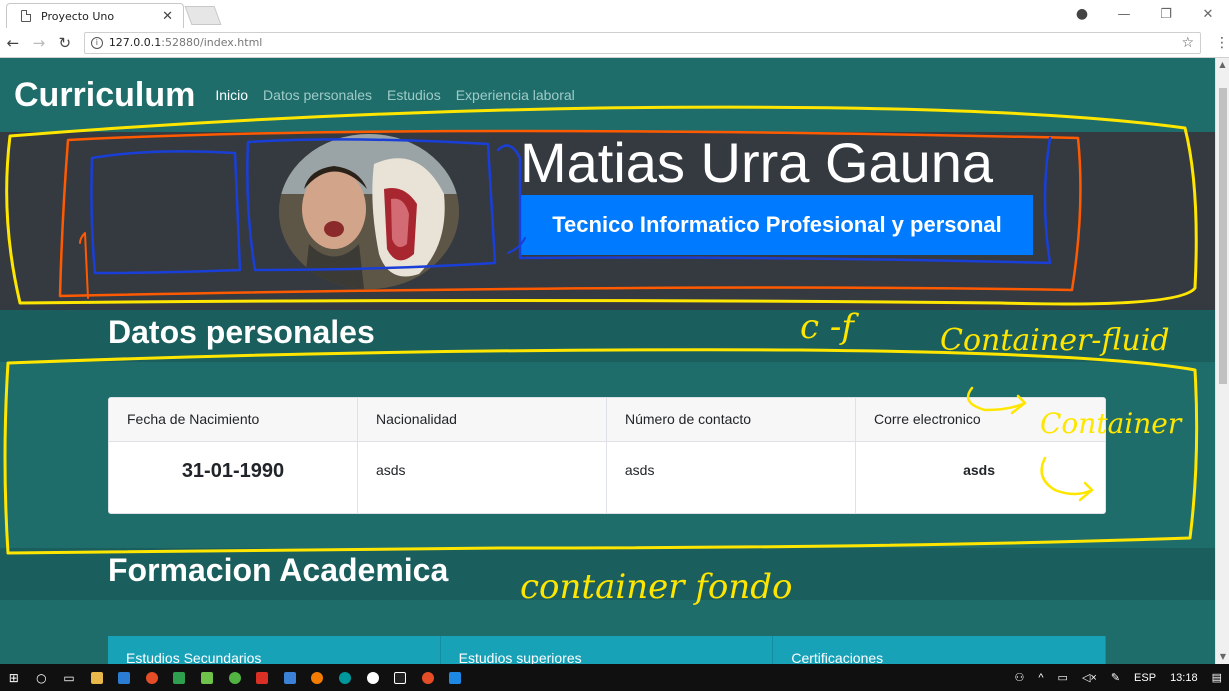 The image size is (1229, 691). I want to click on restore-icon: ❐, so click(1166, 14).